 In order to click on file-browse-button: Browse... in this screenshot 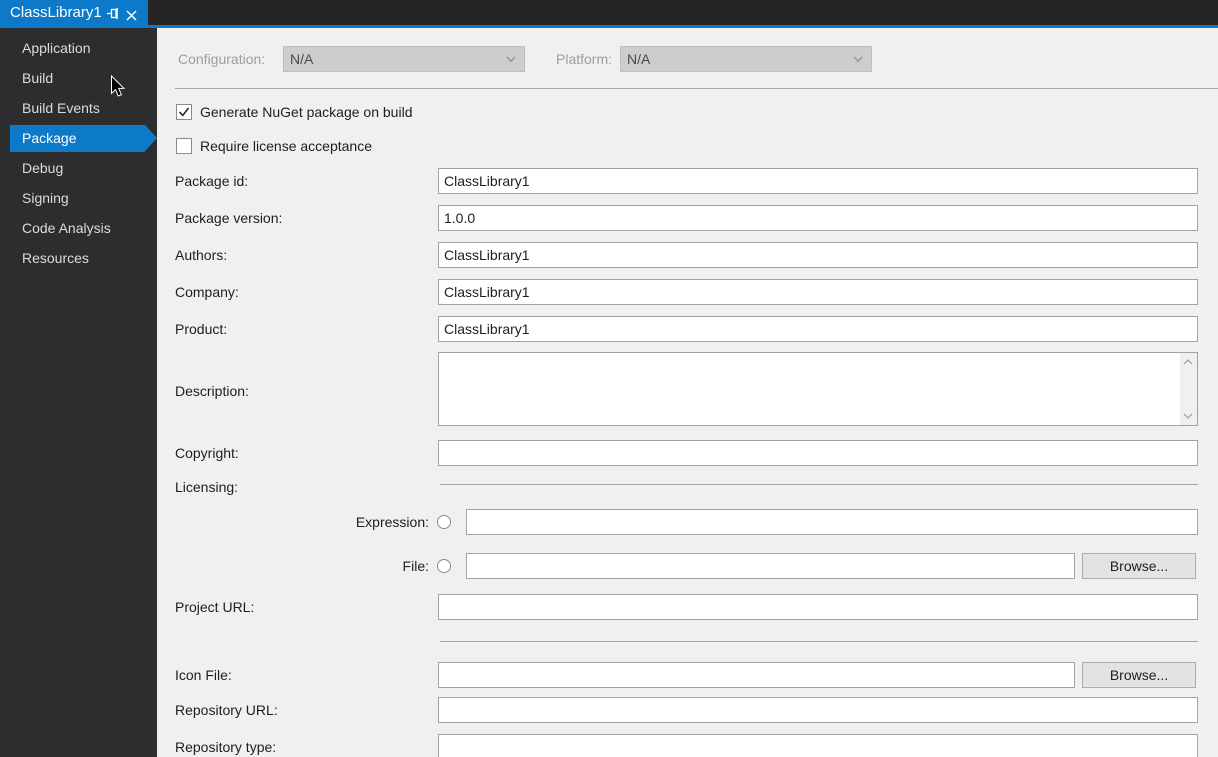, I will do `click(1139, 566)`.